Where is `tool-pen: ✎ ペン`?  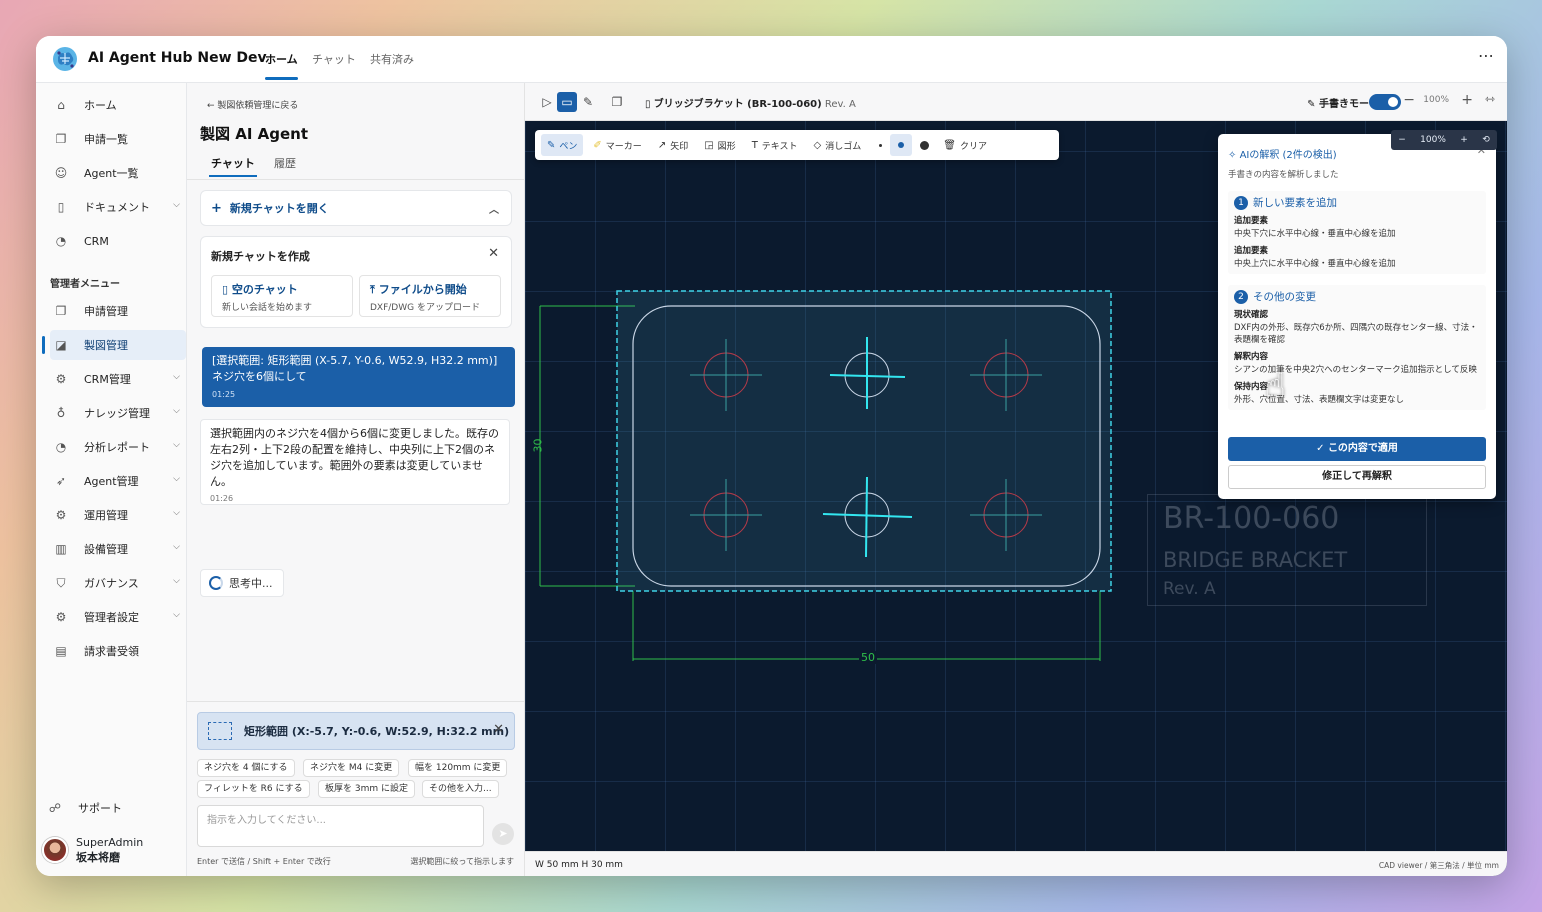 tool-pen: ✎ ペン is located at coordinates (562, 145).